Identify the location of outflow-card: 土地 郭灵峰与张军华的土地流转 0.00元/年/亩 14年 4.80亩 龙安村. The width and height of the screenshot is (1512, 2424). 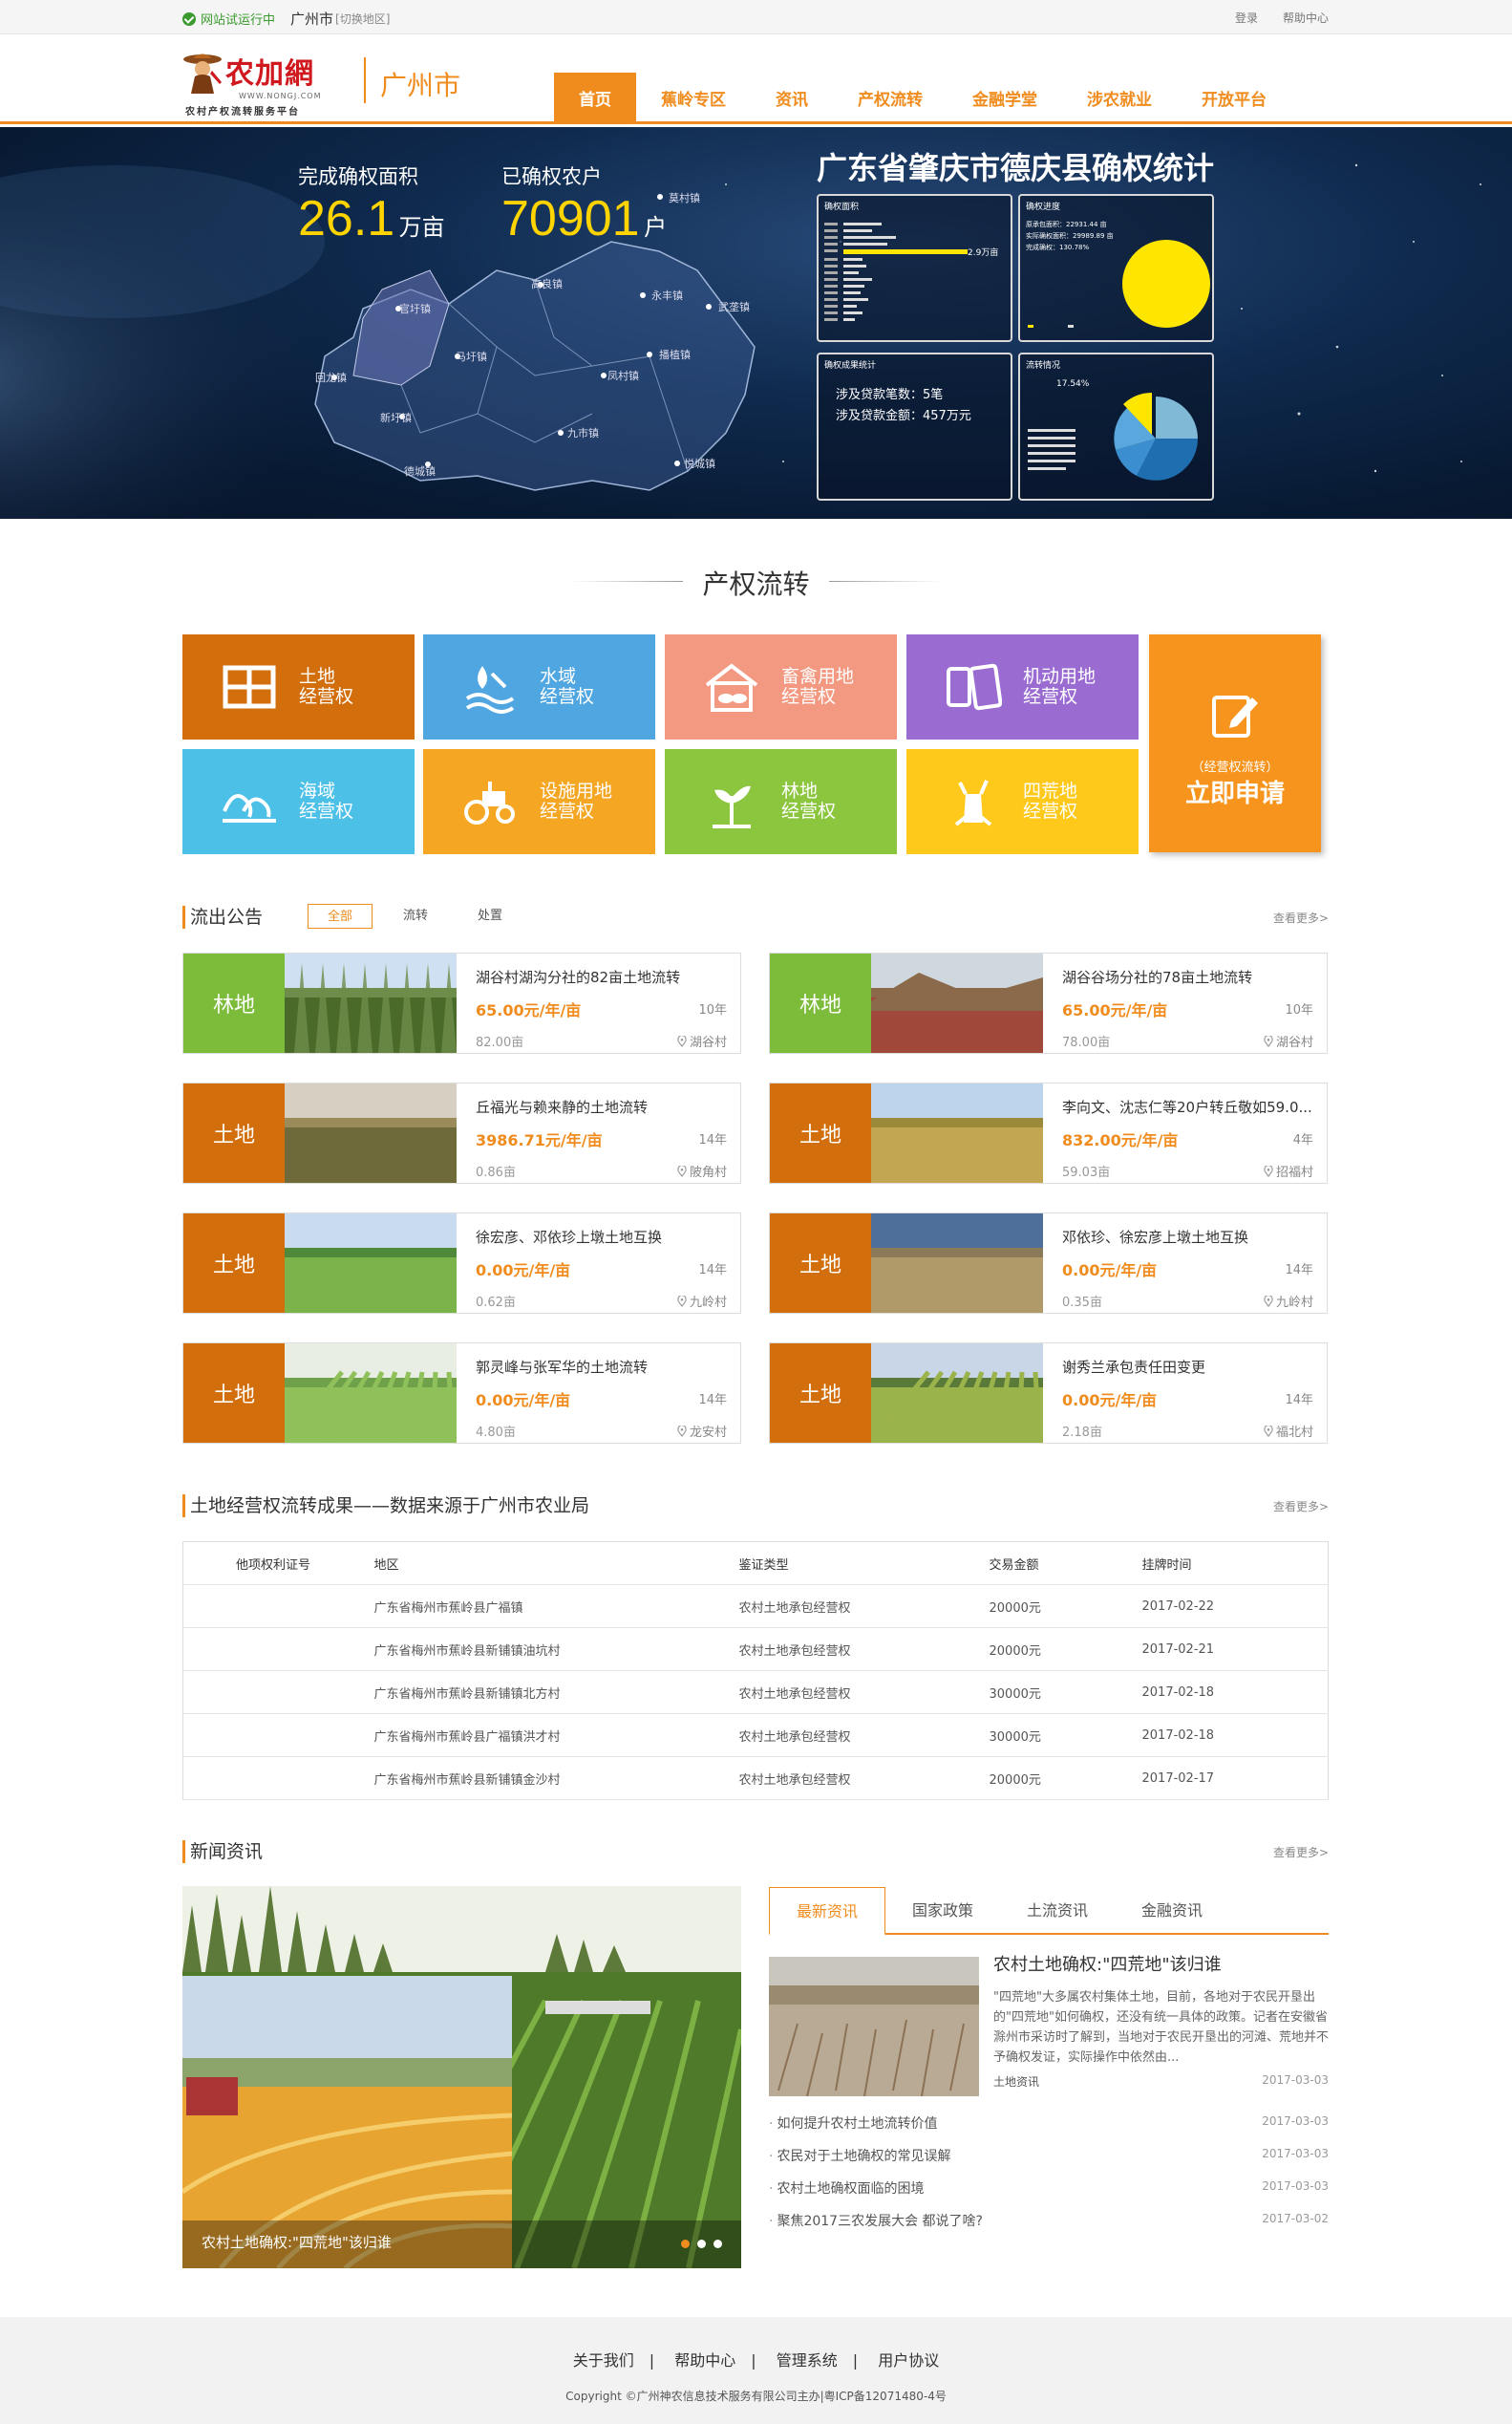
(461, 1393).